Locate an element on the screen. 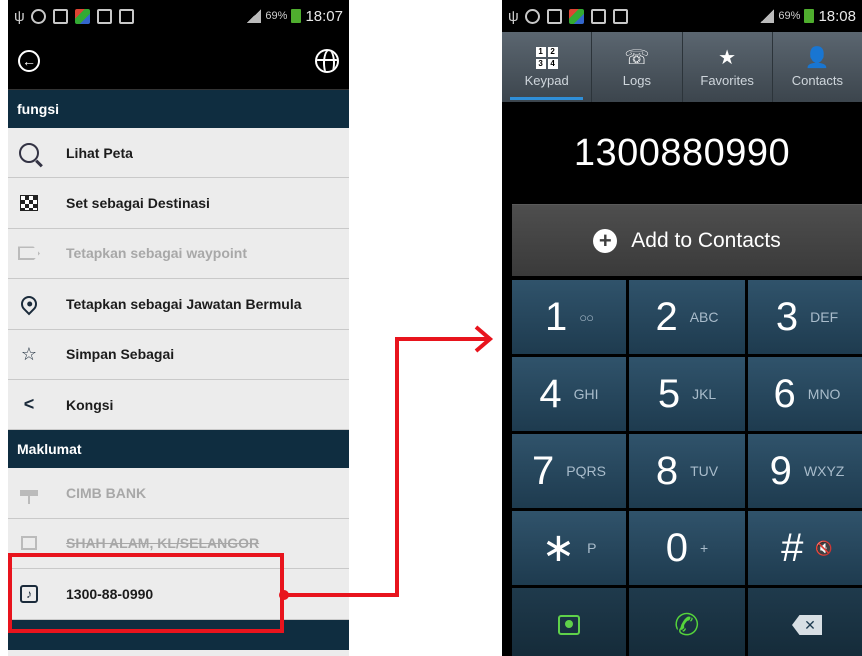  map-search-icon is located at coordinates (29, 153).